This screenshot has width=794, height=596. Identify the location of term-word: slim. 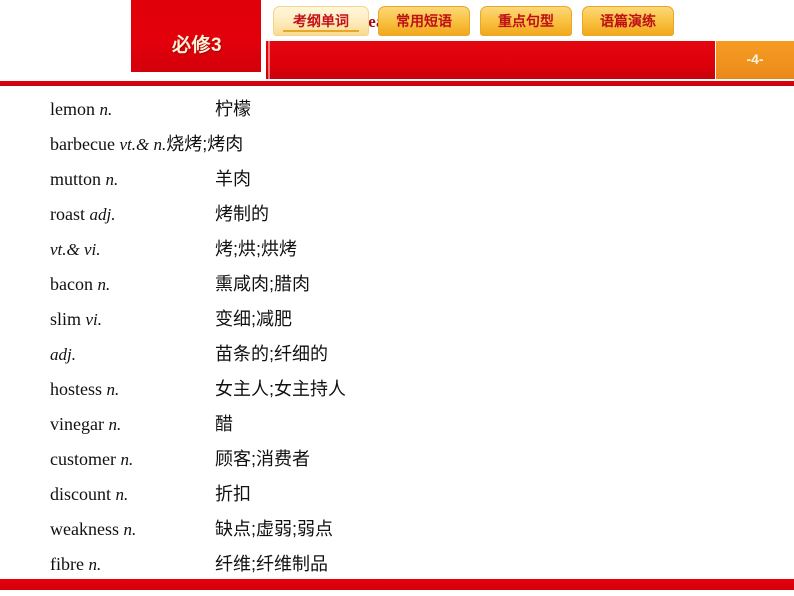
(66, 319).